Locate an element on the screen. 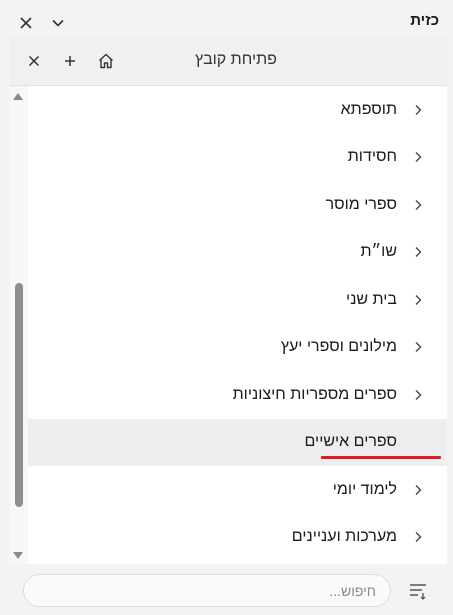 The height and width of the screenshot is (615, 453). chevron-down-icon is located at coordinates (58, 23).